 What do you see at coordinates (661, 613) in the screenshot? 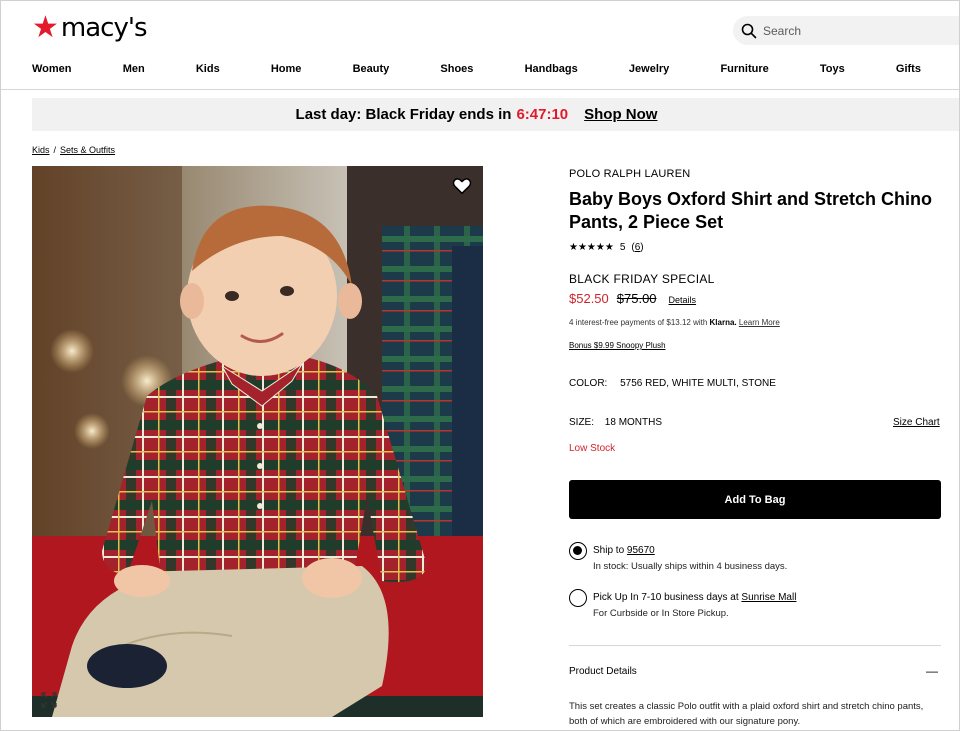
I see `pickup-availability: For Curbside or In Store Pickup.` at bounding box center [661, 613].